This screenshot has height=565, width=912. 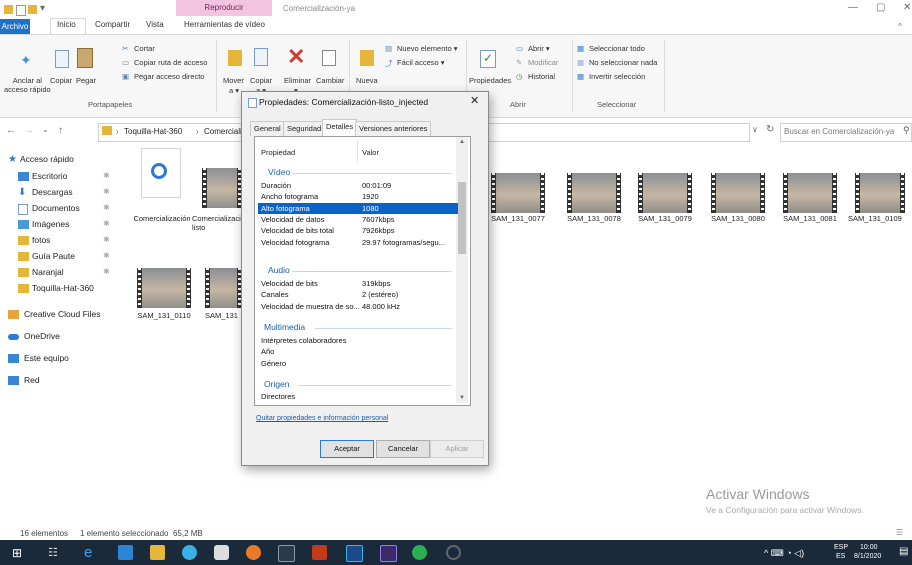 I want to click on file-name: SAM_131_0080, so click(x=738, y=218).